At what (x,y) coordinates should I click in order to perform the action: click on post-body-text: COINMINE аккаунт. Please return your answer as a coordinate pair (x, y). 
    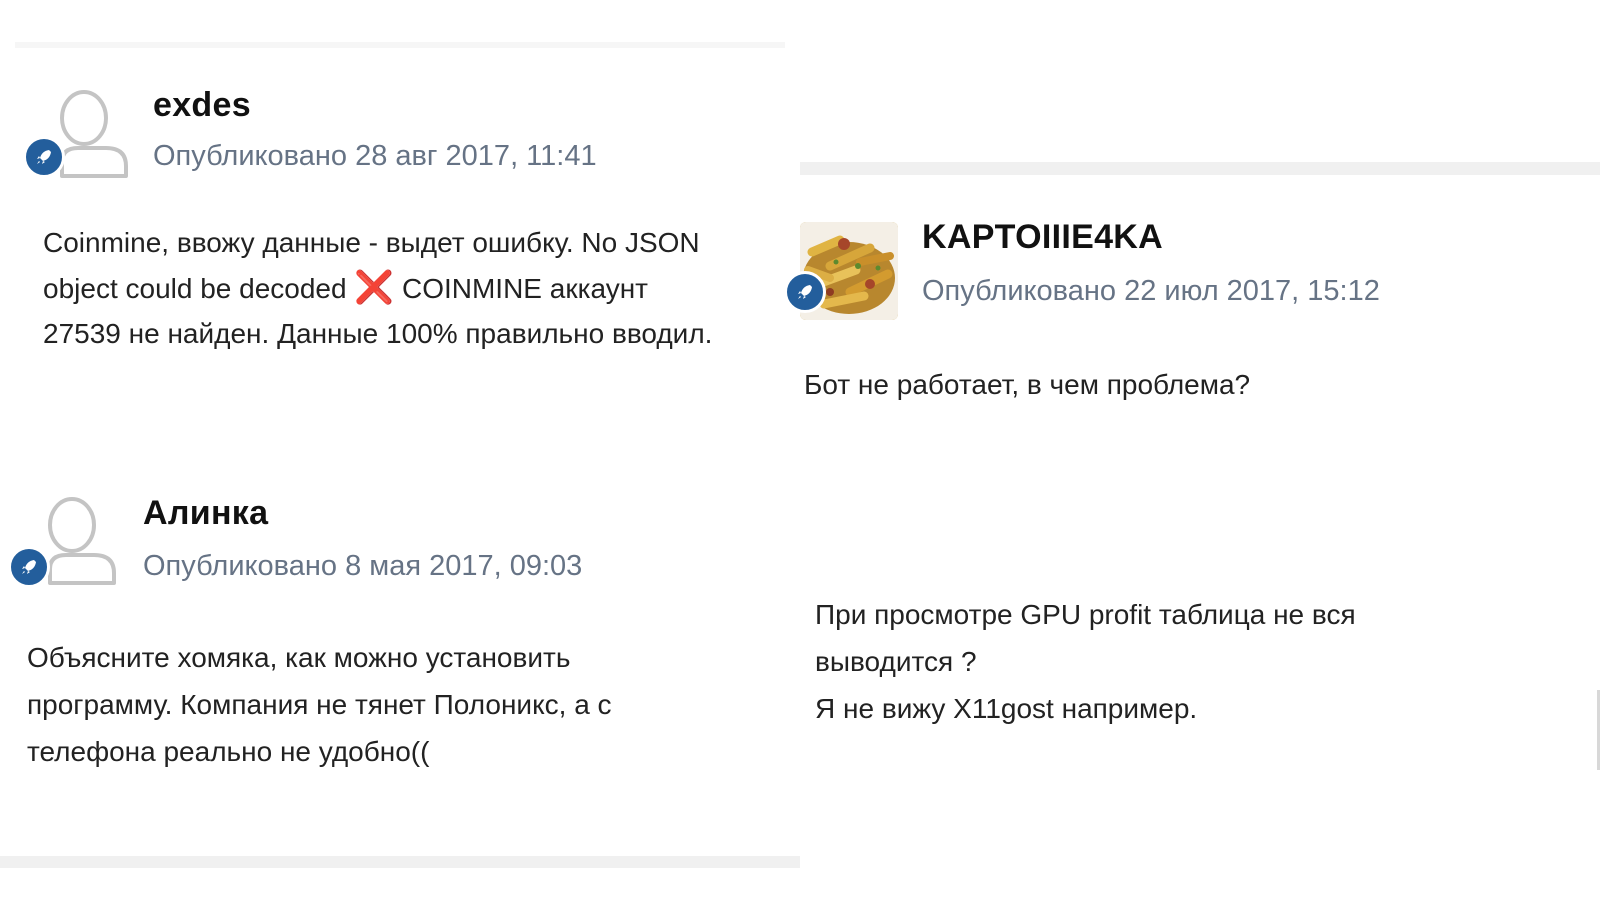
    Looking at the image, I should click on (524, 288).